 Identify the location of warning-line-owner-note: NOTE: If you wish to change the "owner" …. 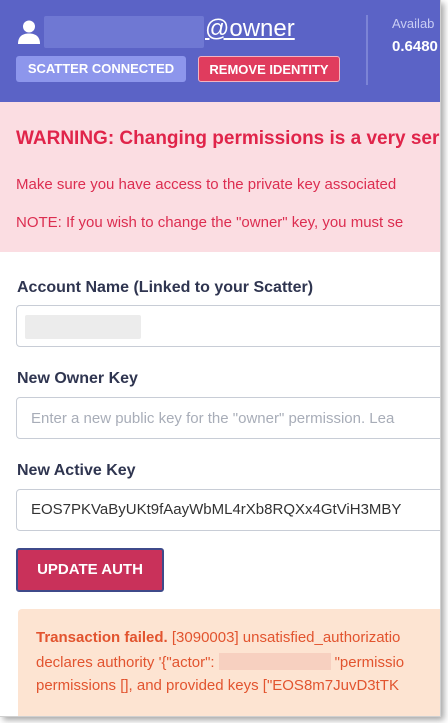
(210, 222).